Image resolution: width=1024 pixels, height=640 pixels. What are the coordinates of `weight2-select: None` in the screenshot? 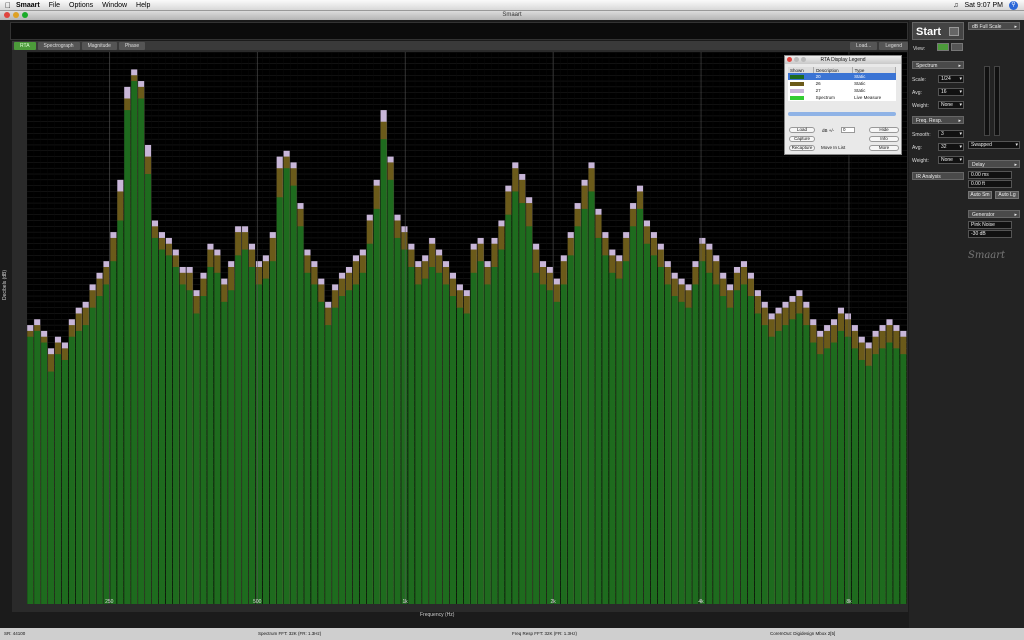 It's located at (951, 160).